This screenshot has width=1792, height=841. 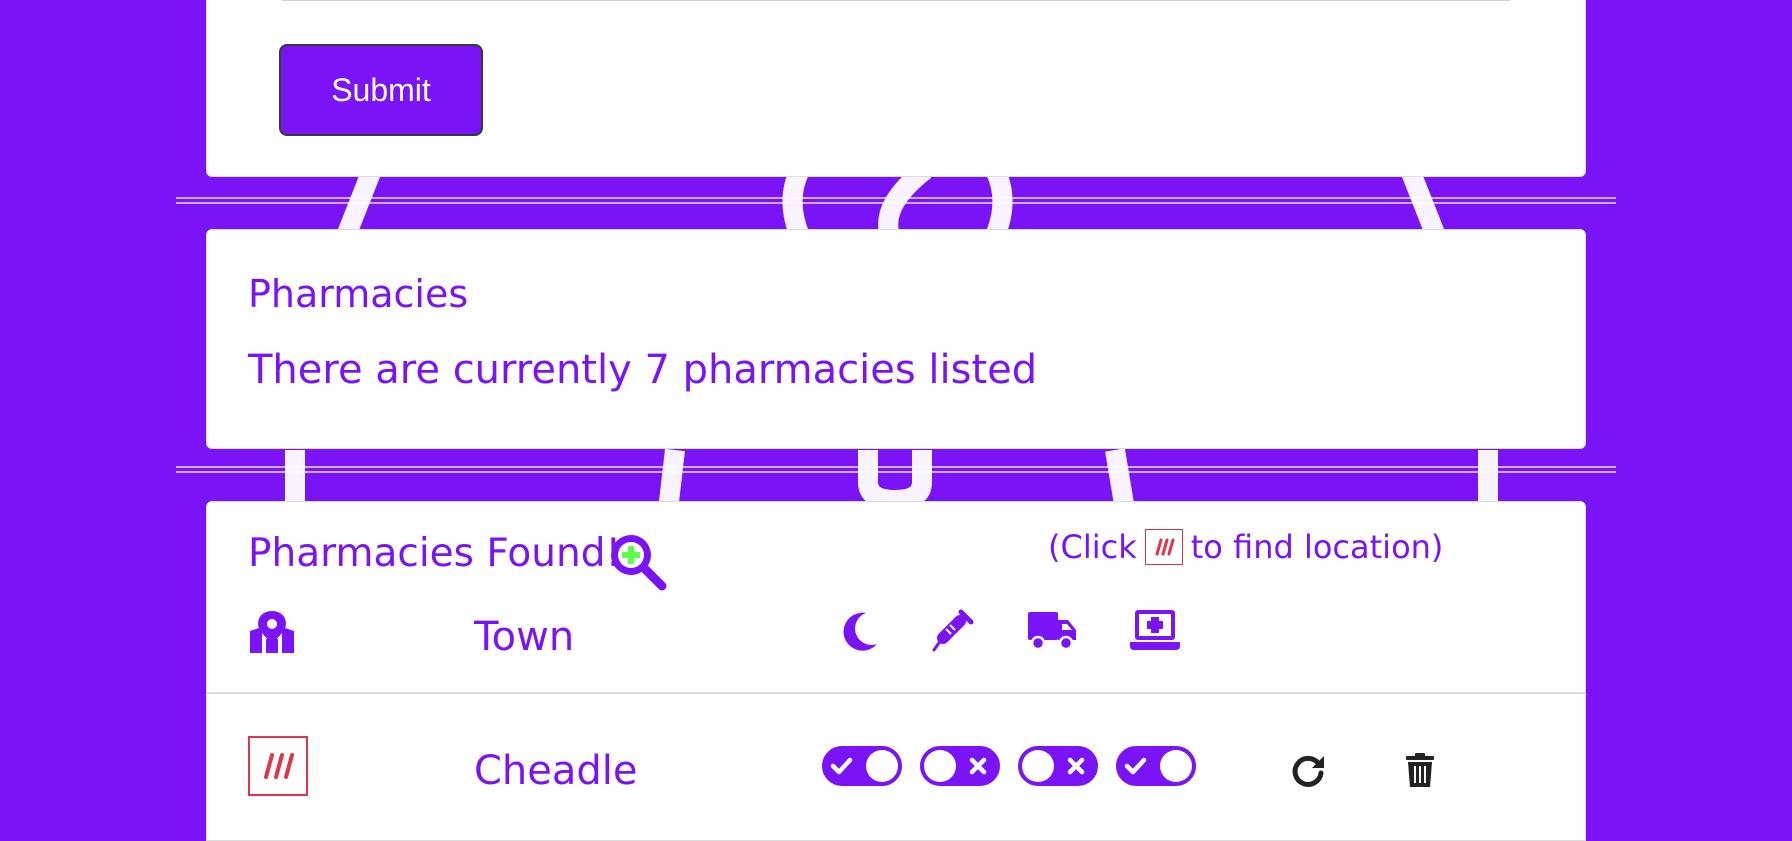 I want to click on location-hint-prefix: (Click, so click(x=1092, y=547).